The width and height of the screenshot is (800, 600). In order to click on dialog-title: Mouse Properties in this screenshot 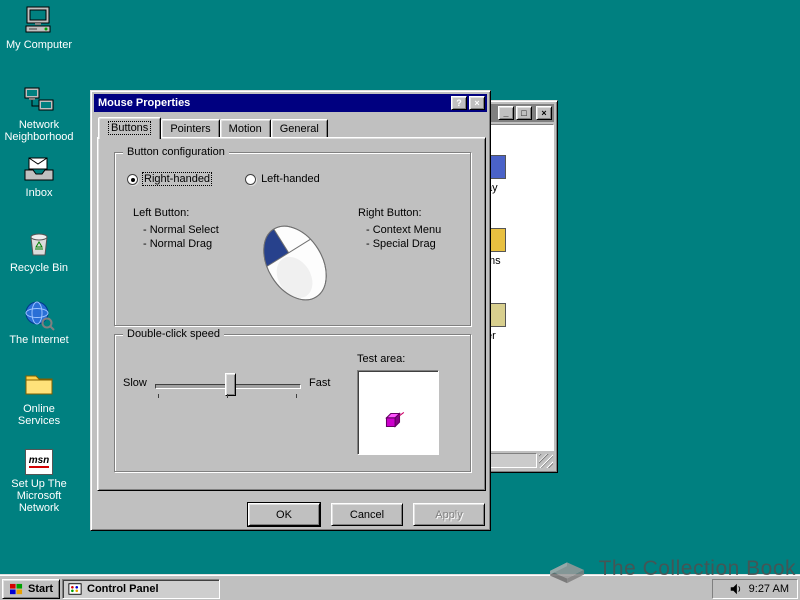, I will do `click(144, 103)`.